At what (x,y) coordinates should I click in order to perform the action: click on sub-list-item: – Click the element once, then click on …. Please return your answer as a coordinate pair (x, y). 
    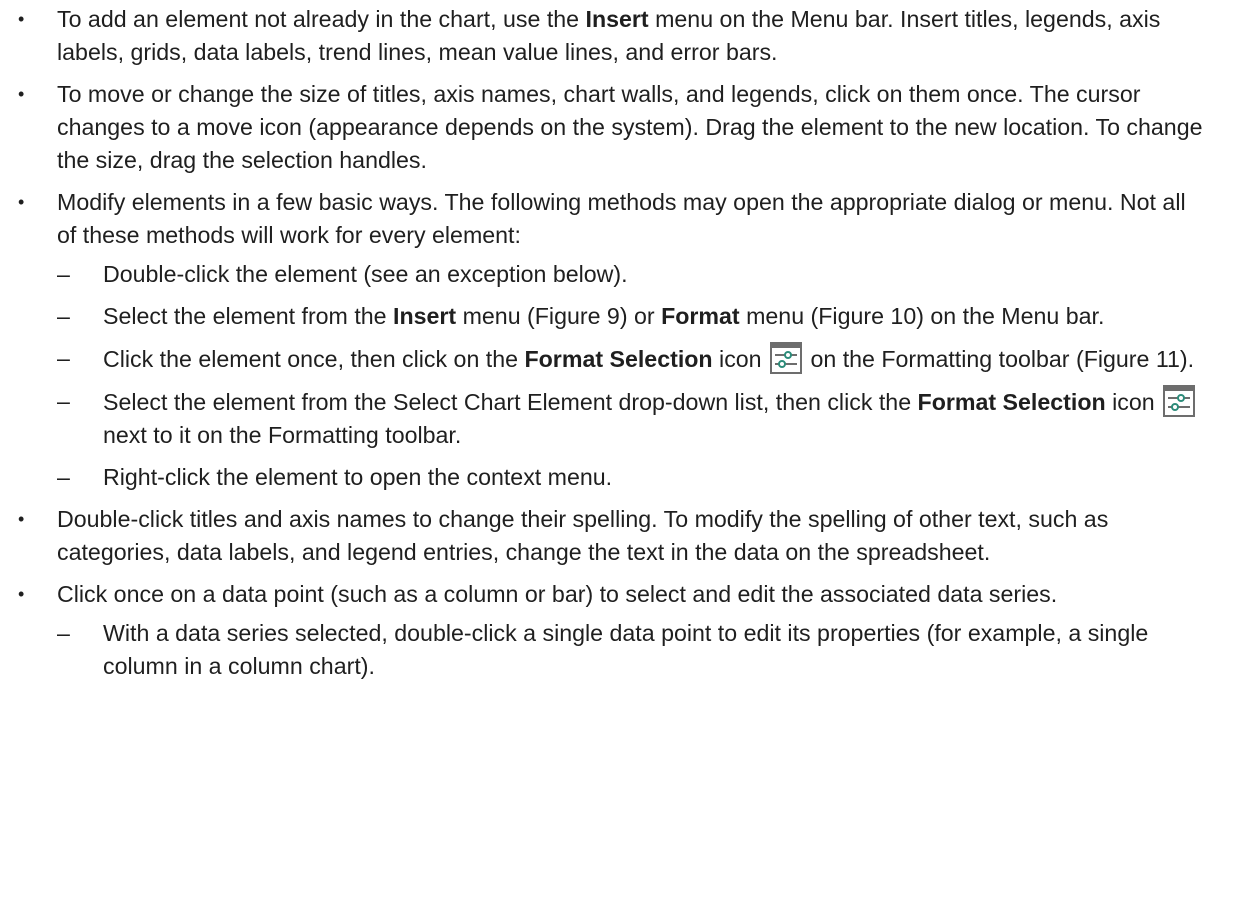
    Looking at the image, I should click on (631, 359).